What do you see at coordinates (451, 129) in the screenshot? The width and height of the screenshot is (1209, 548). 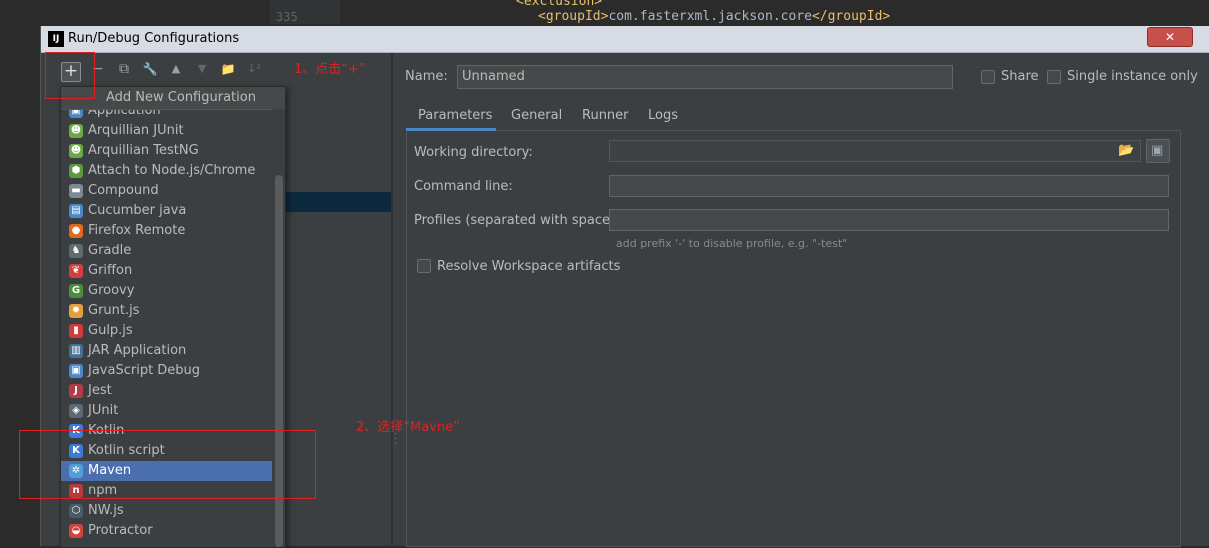 I see `active-tab-indicator` at bounding box center [451, 129].